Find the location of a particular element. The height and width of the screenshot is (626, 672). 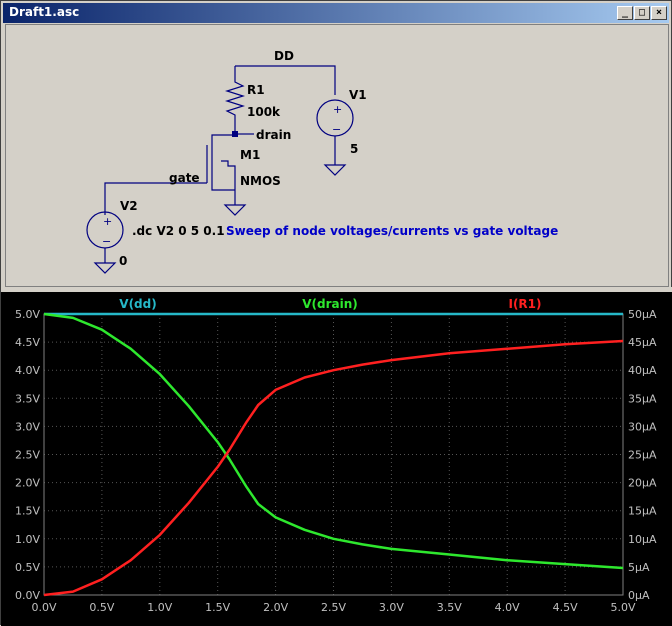

x-tick-label: 5.0V is located at coordinates (622, 607).